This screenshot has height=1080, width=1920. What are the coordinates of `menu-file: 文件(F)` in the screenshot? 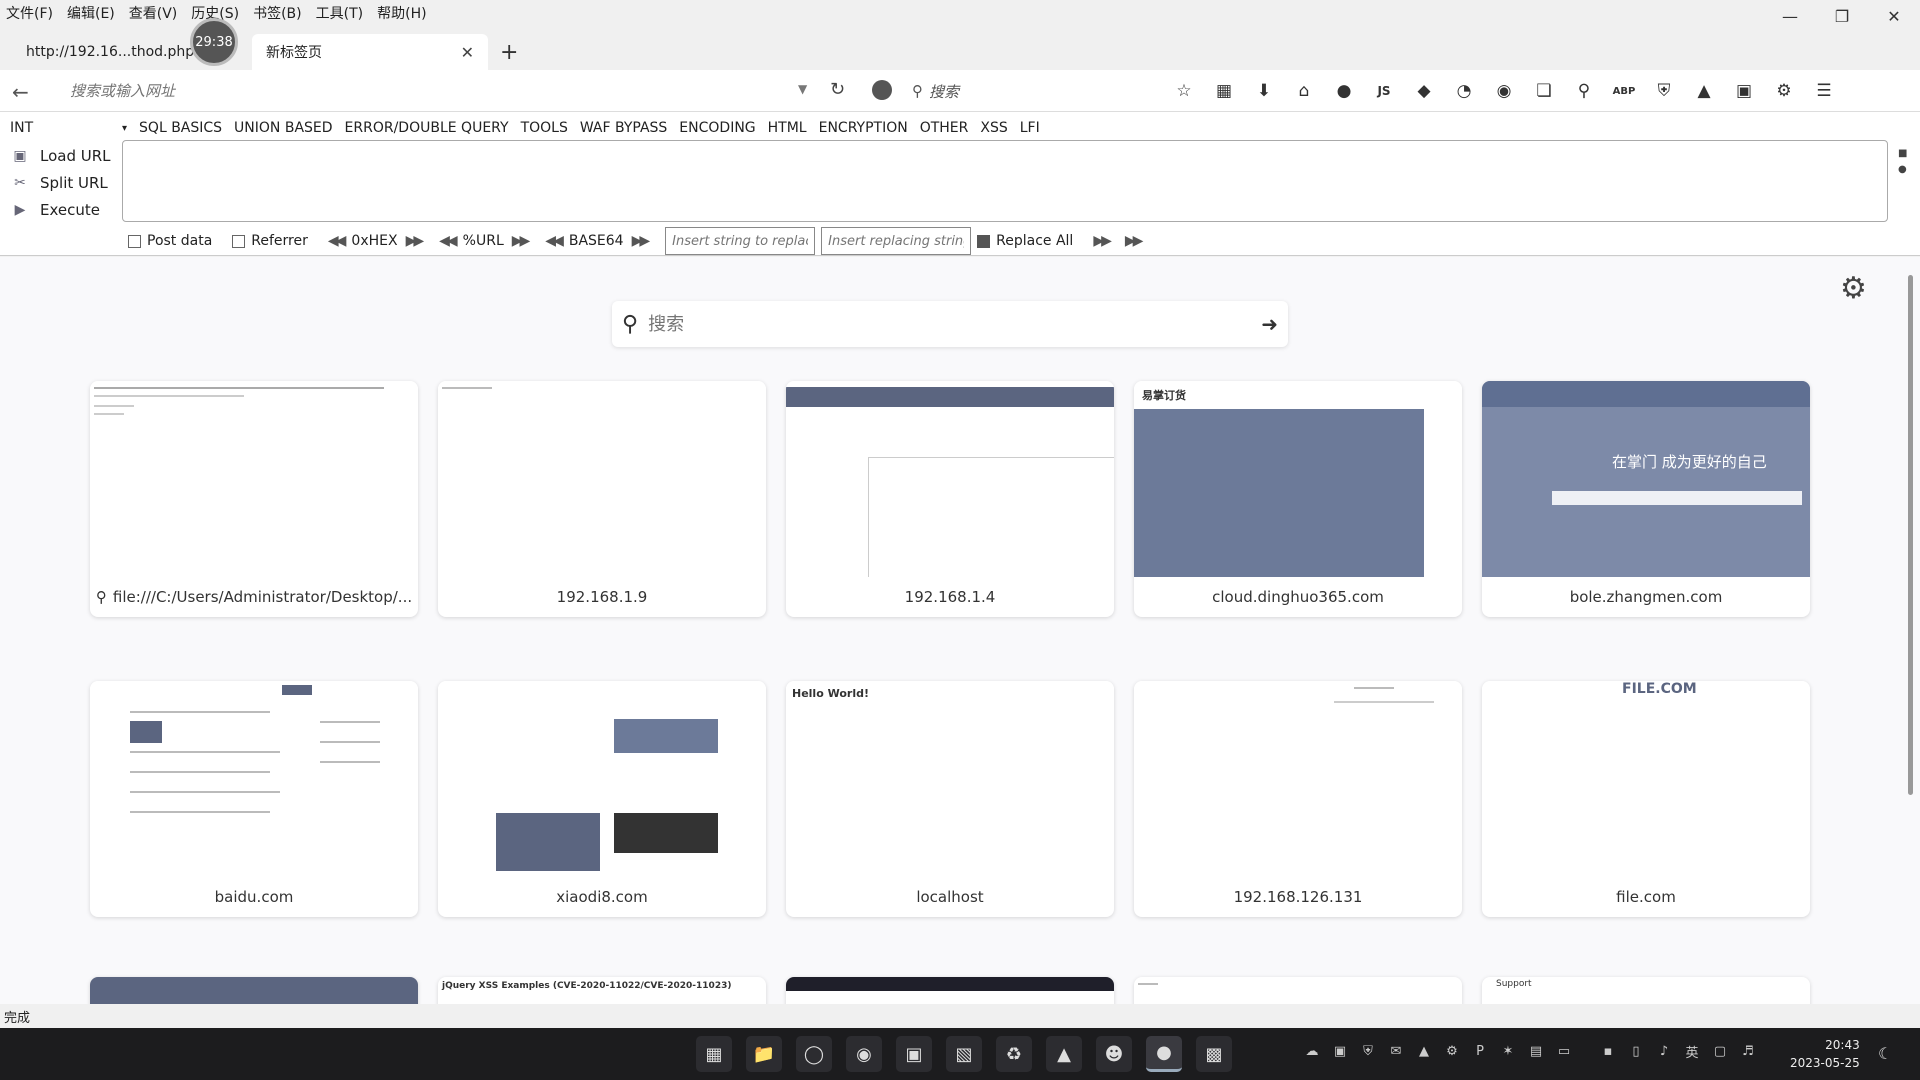 It's located at (29, 13).